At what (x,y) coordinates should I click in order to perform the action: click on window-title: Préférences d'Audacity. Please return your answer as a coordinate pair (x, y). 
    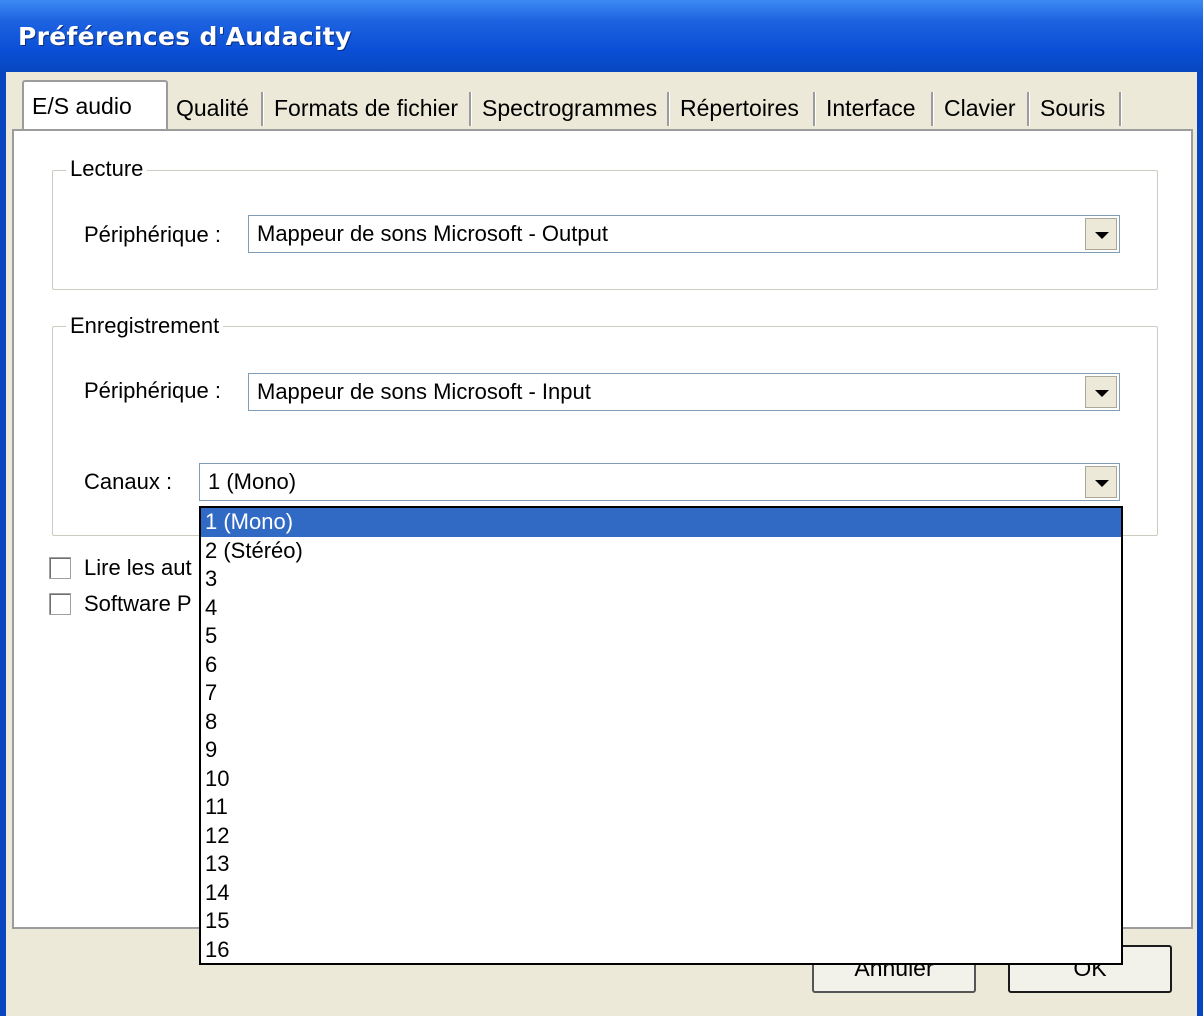
    Looking at the image, I should click on (185, 36).